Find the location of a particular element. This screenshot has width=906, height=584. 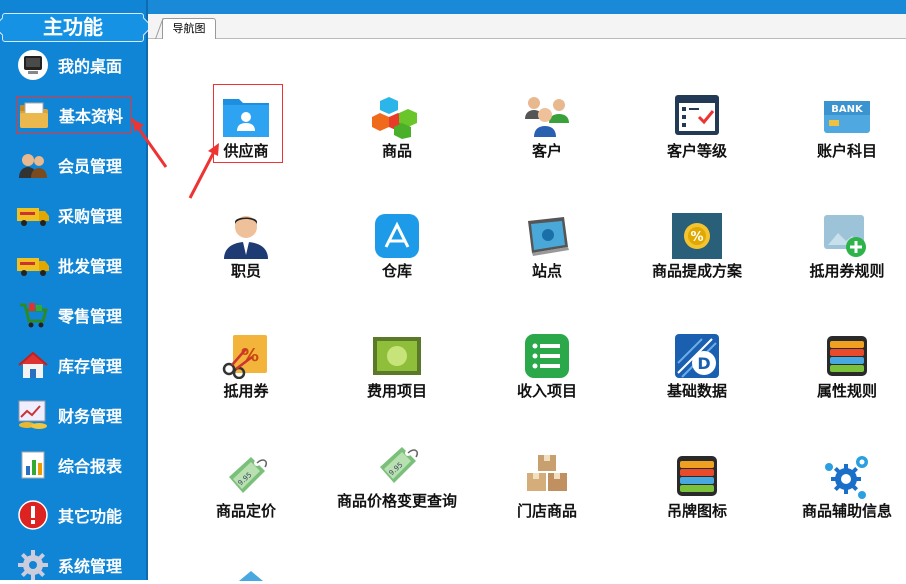

folder-icon is located at coordinates (34, 115).